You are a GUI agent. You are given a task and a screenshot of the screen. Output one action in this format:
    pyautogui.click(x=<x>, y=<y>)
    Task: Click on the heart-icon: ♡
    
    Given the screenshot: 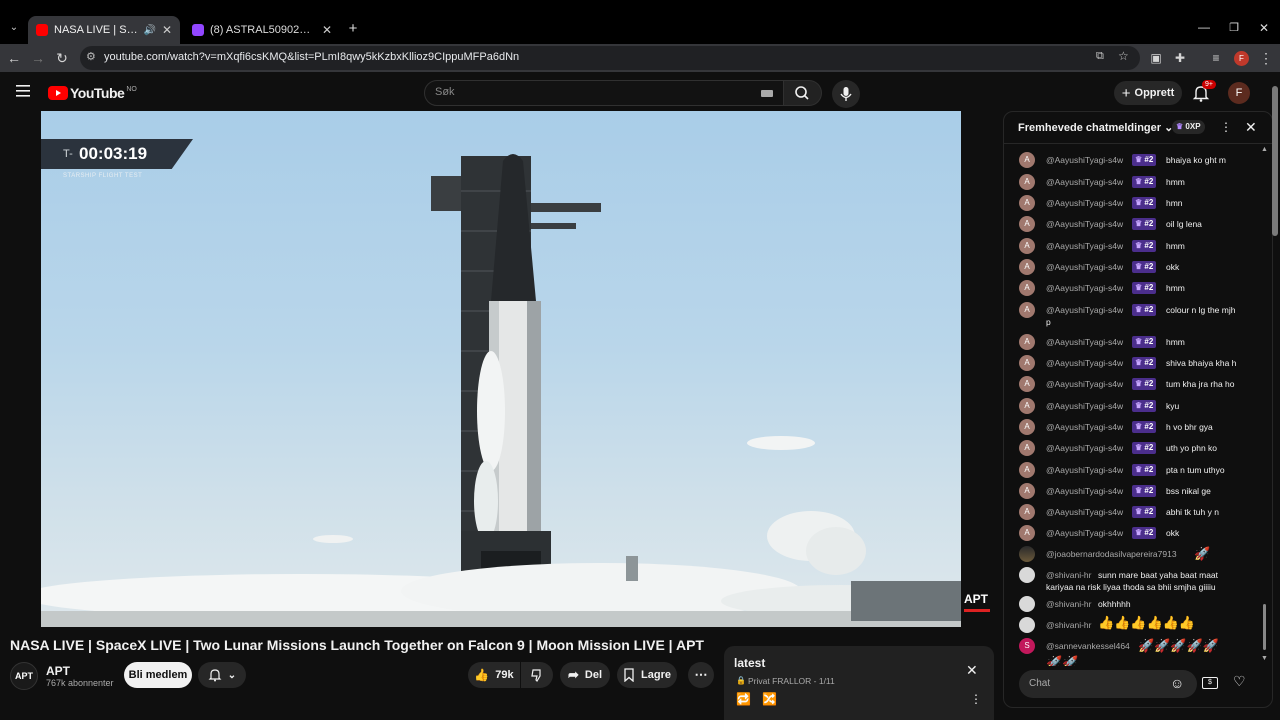 What is the action you would take?
    pyautogui.click(x=1239, y=681)
    